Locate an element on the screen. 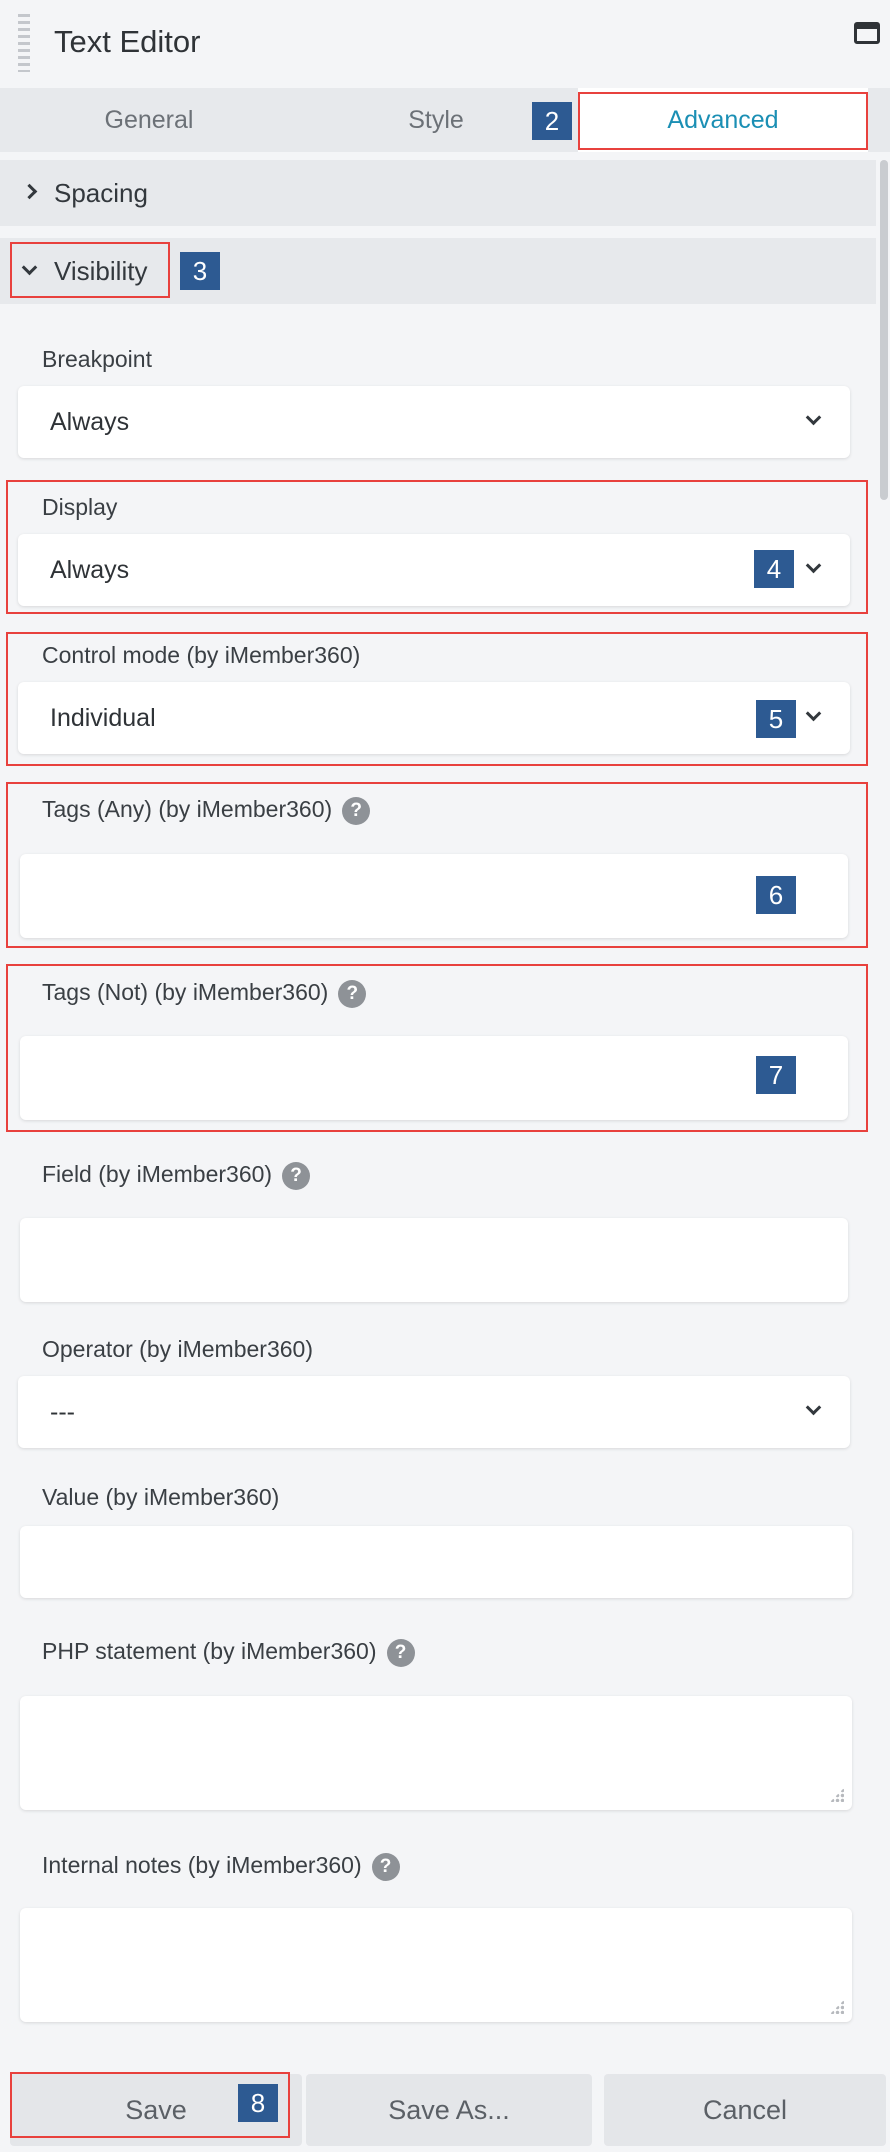 The image size is (890, 2152). annotation-badge-6: 6 is located at coordinates (776, 895).